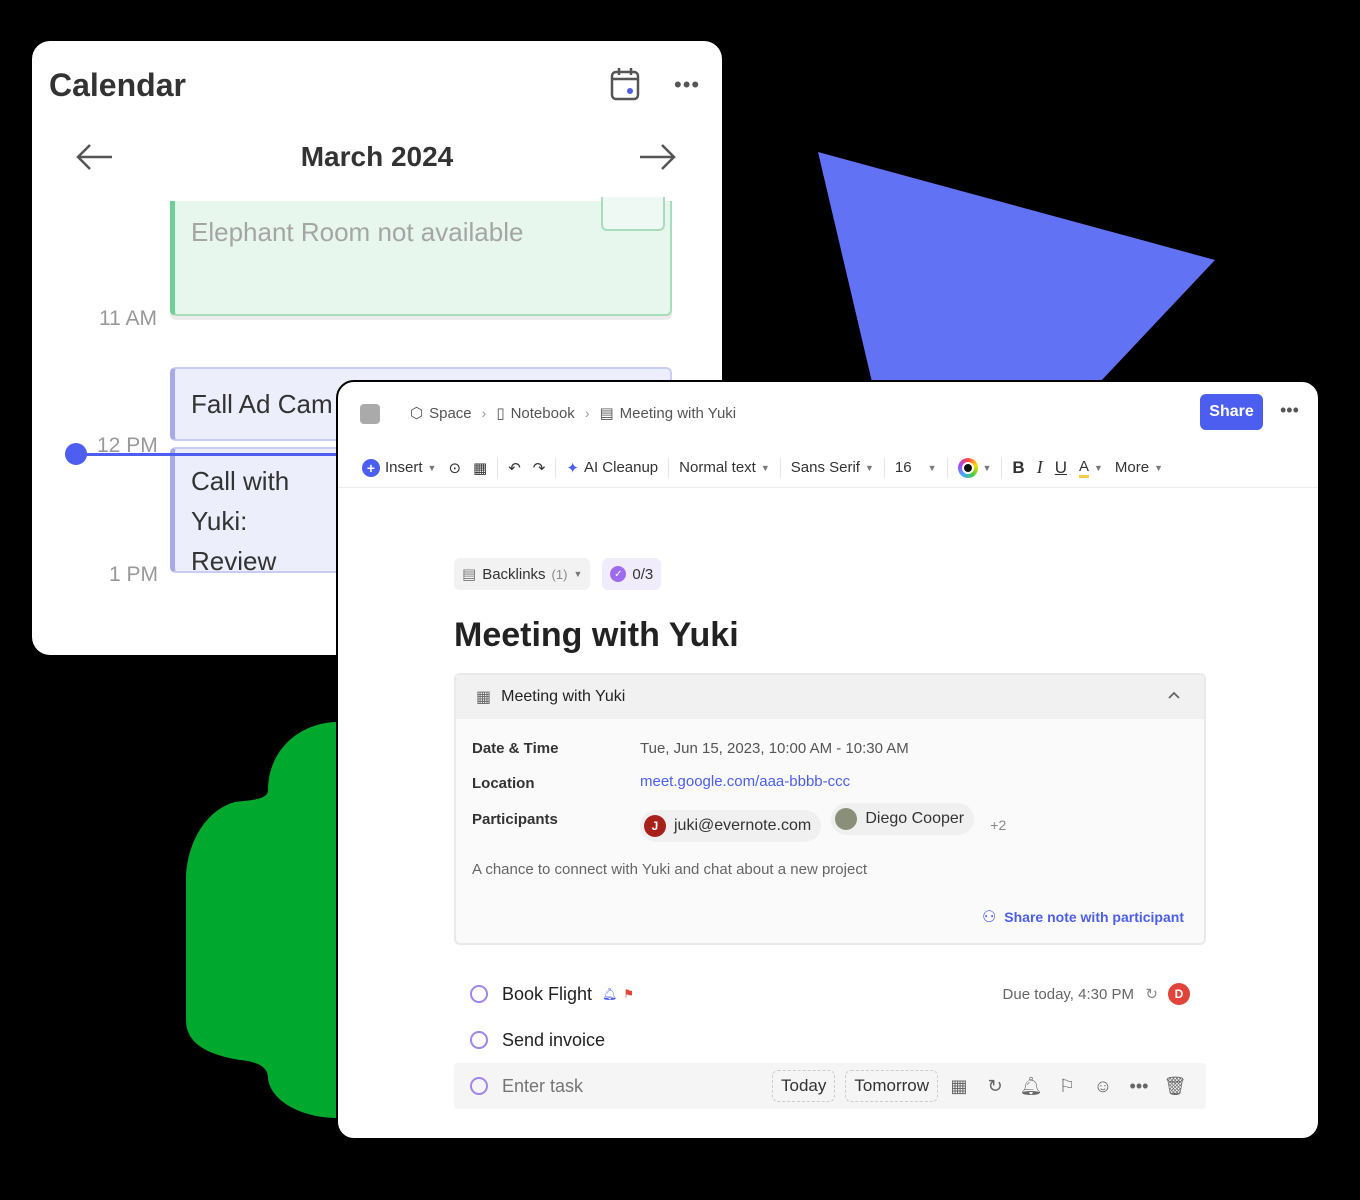 Image resolution: width=1360 pixels, height=1200 pixels. Describe the element at coordinates (539, 468) in the screenshot. I see `redo-icon: ↷` at that location.